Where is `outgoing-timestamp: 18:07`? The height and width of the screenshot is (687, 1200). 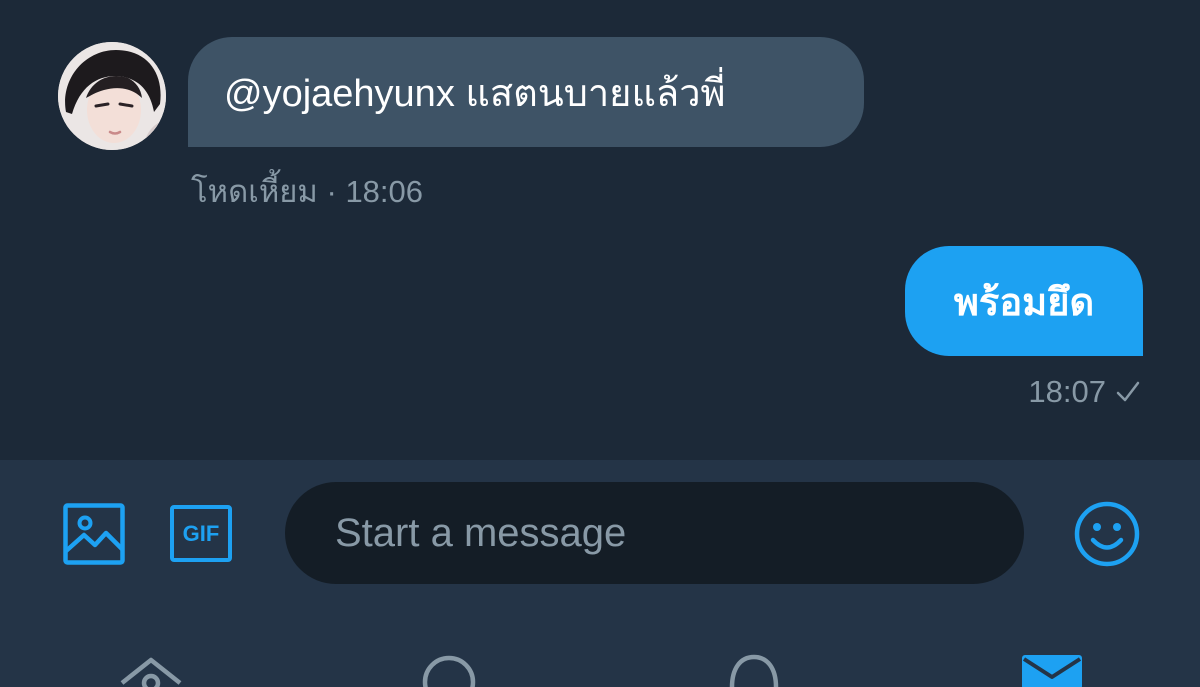 outgoing-timestamp: 18:07 is located at coordinates (1067, 391).